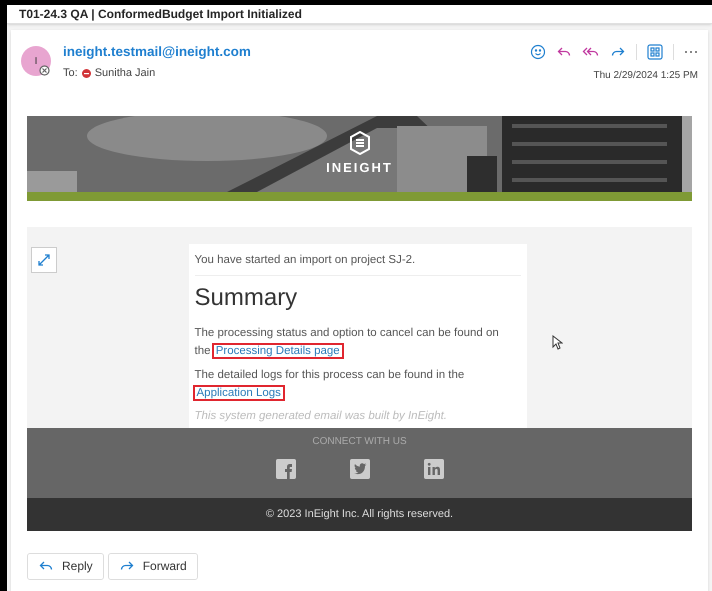  What do you see at coordinates (691, 52) in the screenshot?
I see `more-icon` at bounding box center [691, 52].